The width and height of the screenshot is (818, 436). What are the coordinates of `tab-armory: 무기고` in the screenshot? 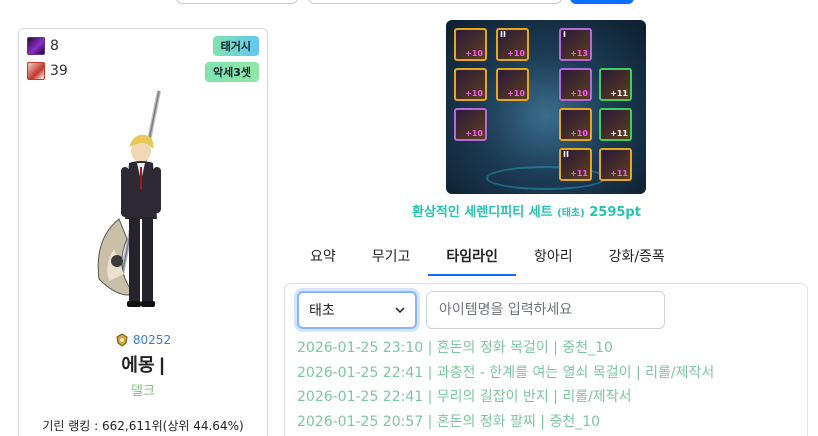 It's located at (391, 257).